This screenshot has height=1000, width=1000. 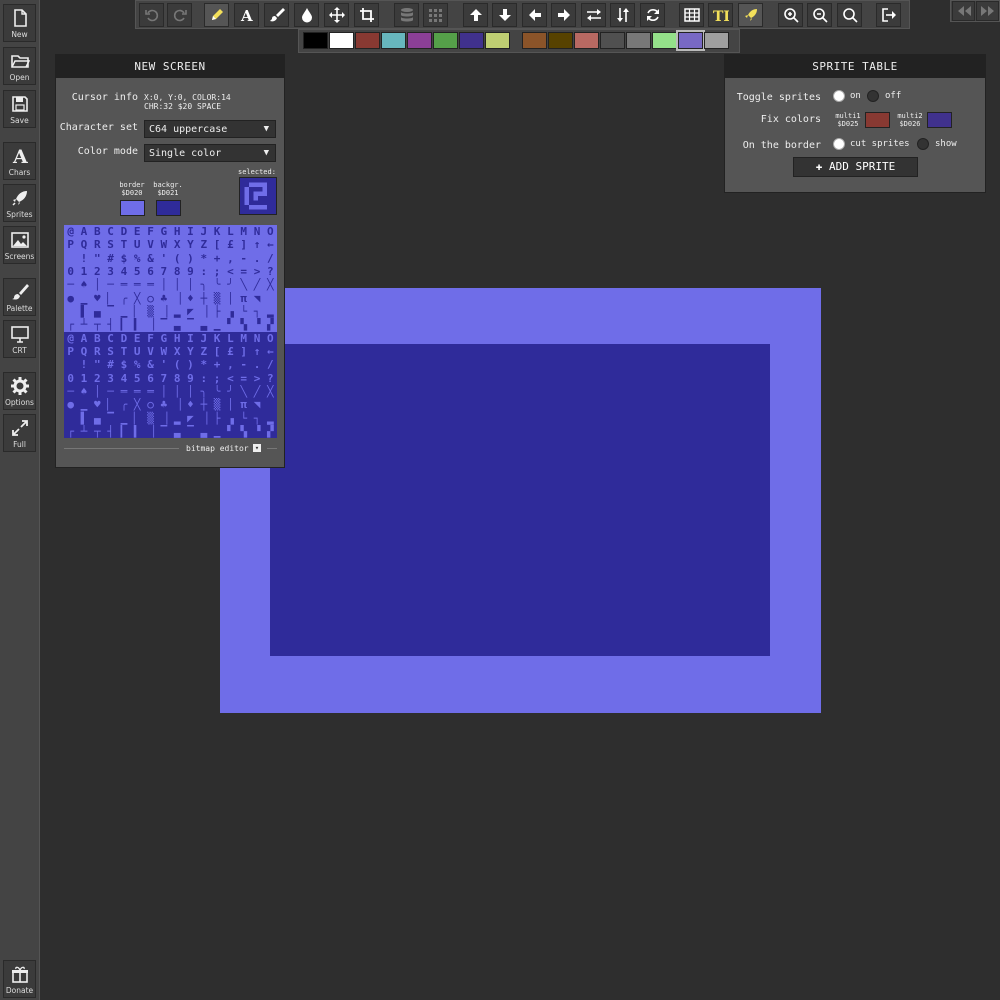 I want to click on undo-button, so click(x=151, y=15).